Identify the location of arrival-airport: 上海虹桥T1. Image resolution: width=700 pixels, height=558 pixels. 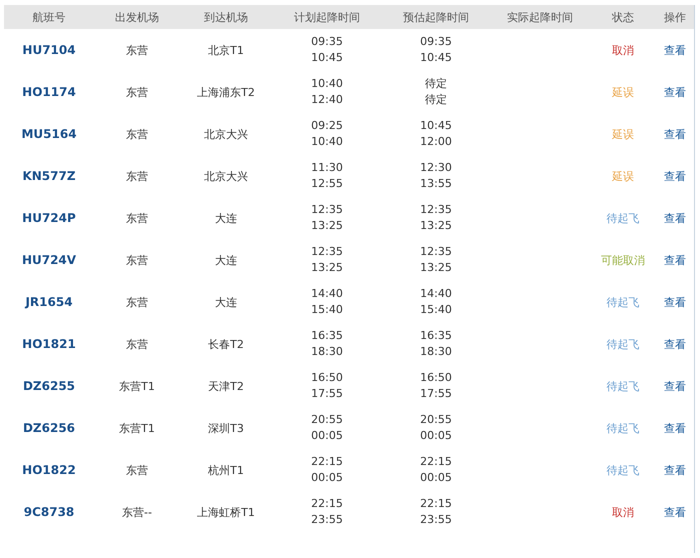
(226, 512).